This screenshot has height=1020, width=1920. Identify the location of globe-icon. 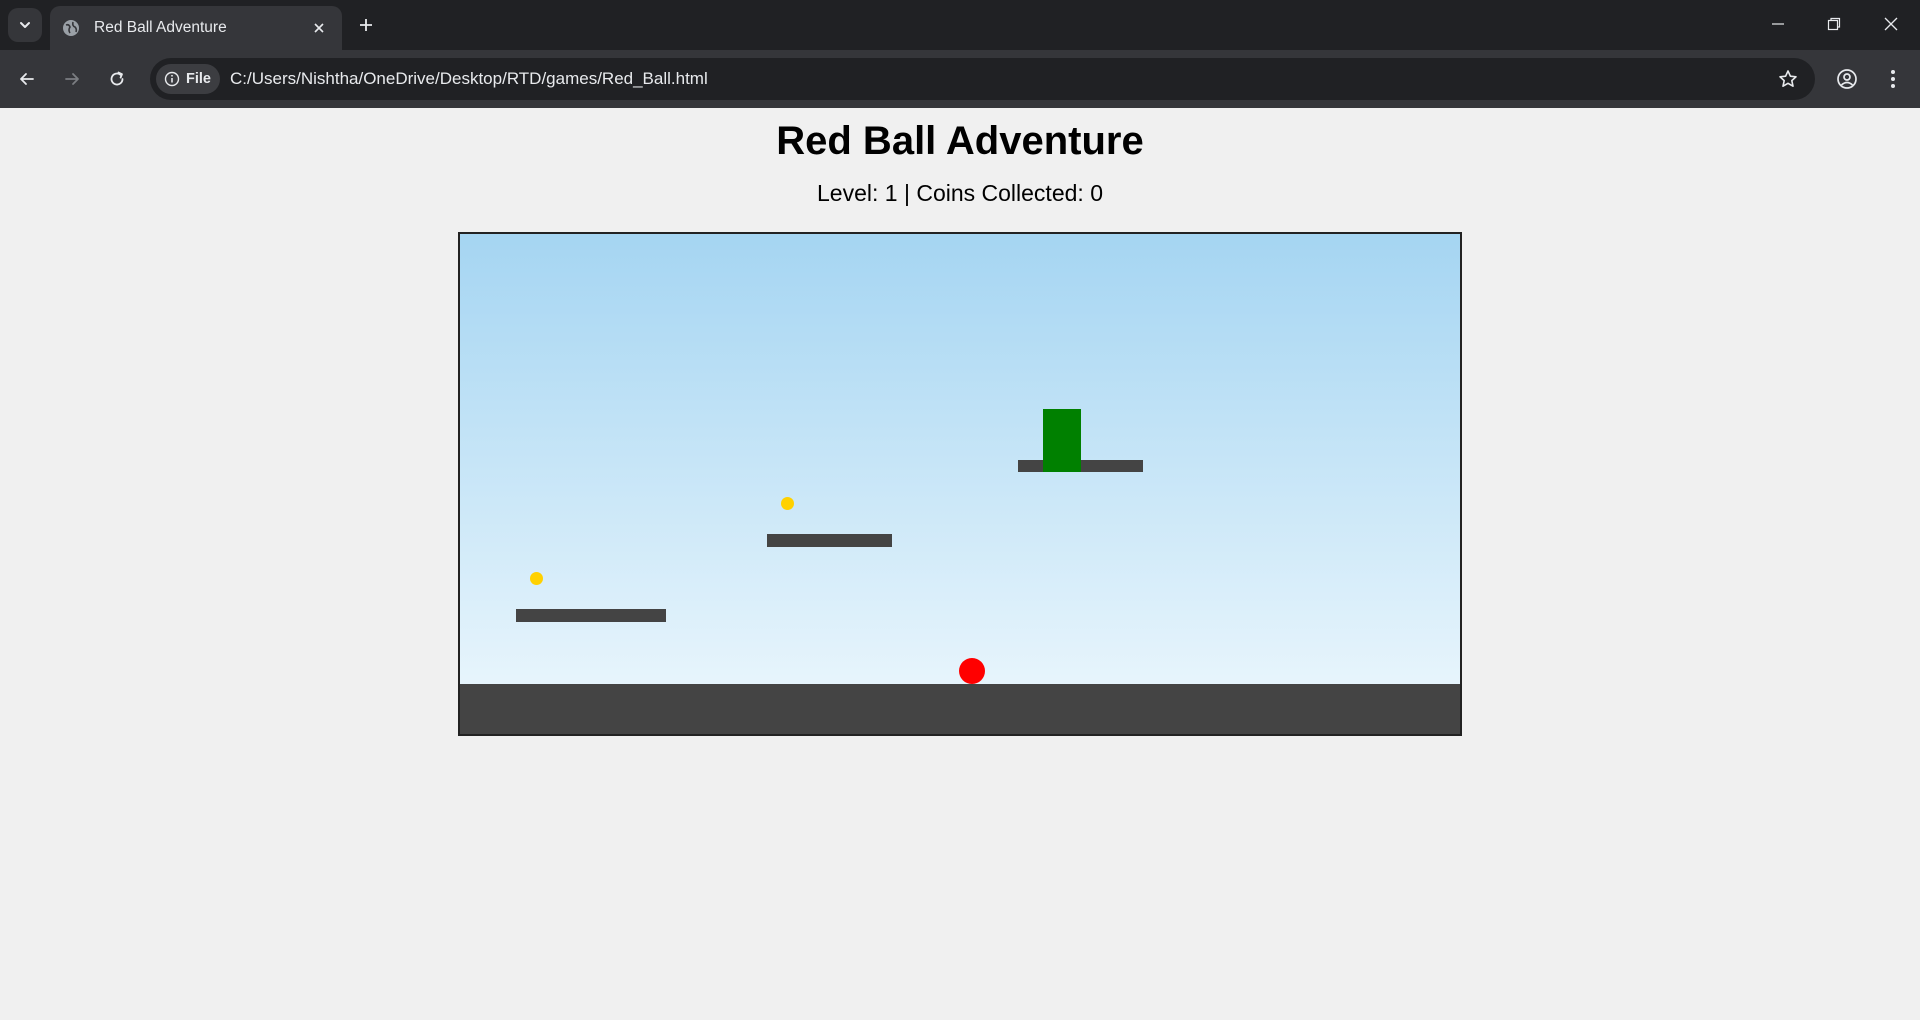
(71, 28).